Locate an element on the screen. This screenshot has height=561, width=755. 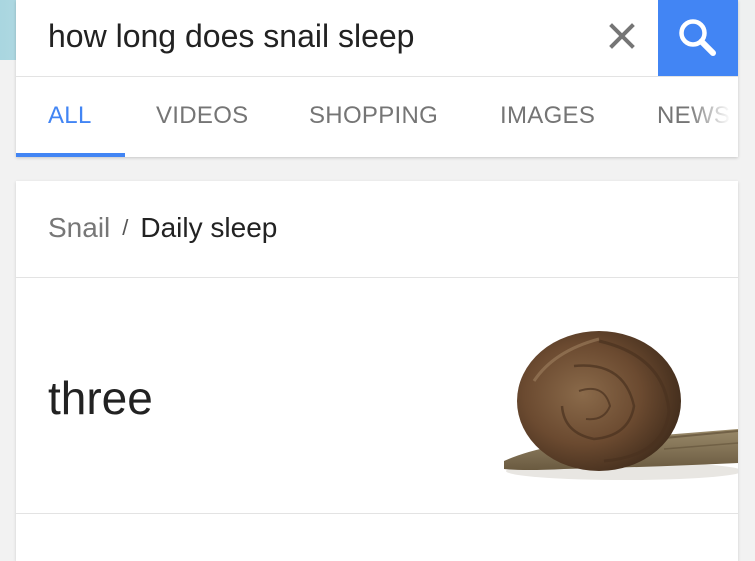
tab-shopping: SHOPPING is located at coordinates (373, 116).